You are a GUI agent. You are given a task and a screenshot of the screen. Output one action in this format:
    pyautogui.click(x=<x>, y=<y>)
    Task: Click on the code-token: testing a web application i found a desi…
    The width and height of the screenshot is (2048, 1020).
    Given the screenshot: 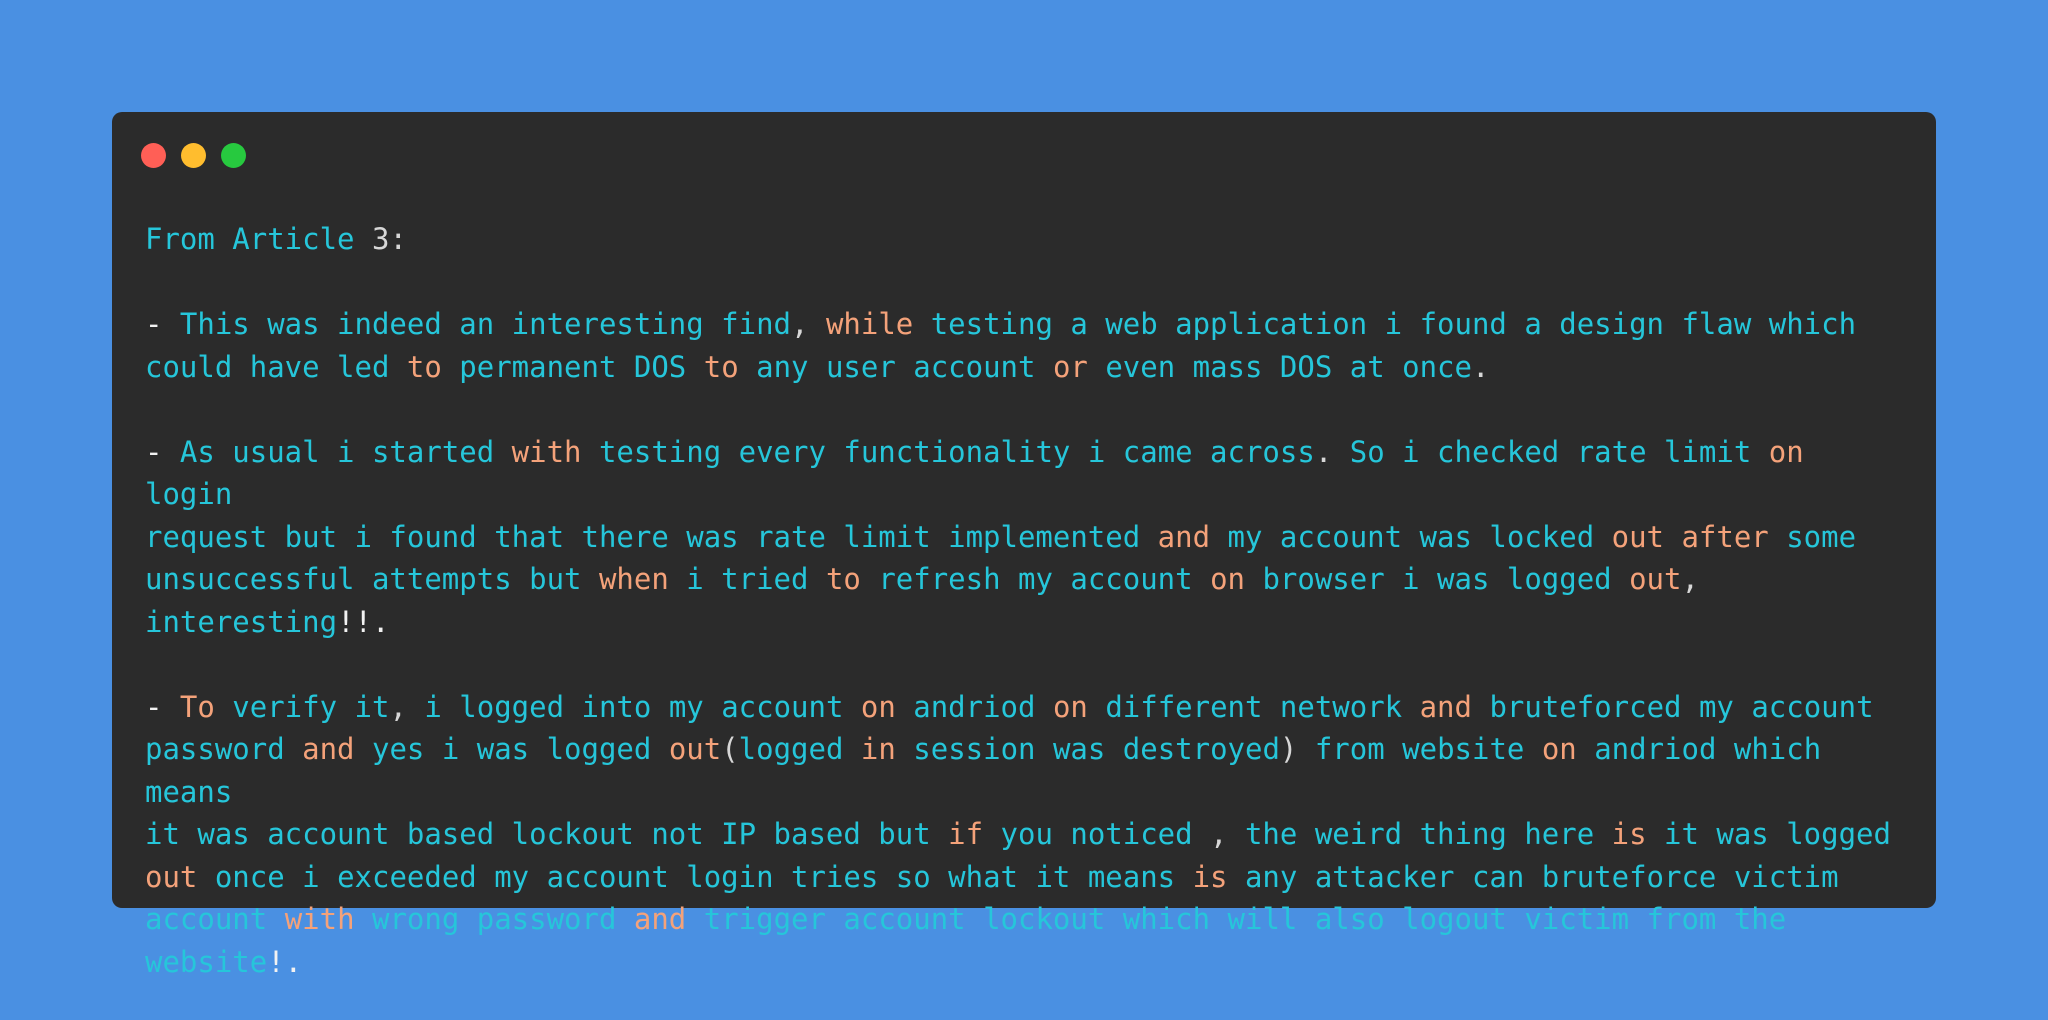 What is the action you would take?
    pyautogui.click(x=1385, y=324)
    